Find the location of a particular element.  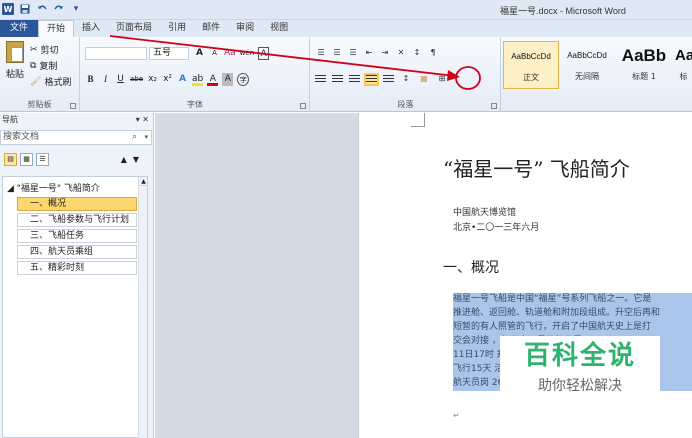

paste-label: 粘贴 is located at coordinates (14, 75).